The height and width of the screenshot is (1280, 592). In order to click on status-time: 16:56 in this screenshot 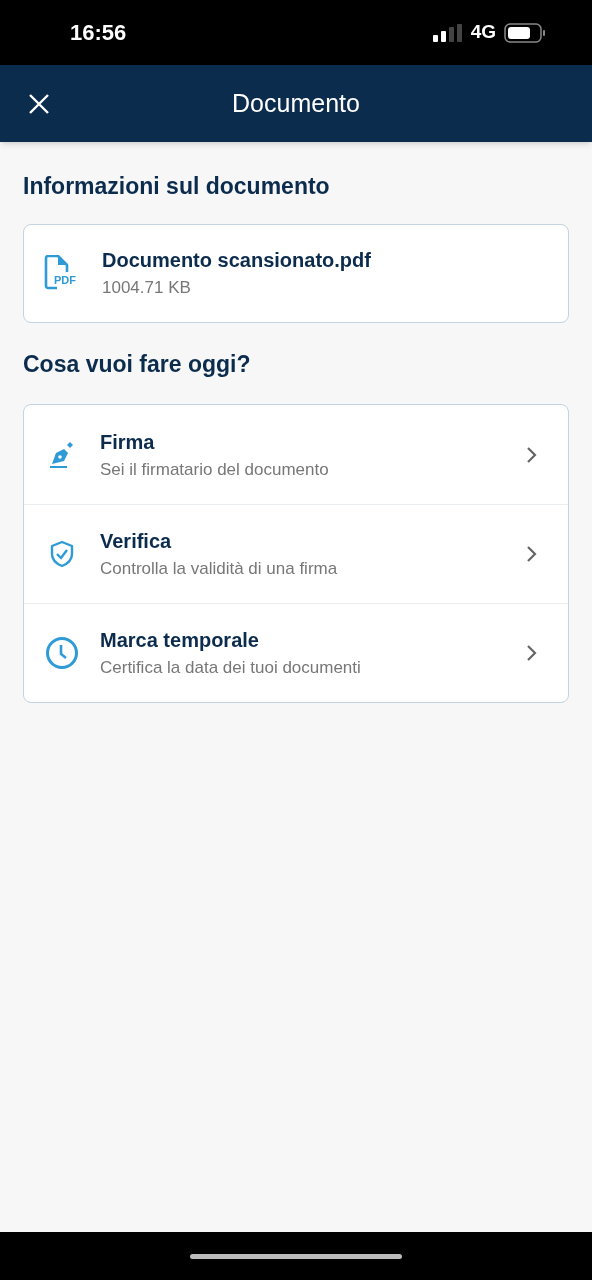, I will do `click(98, 33)`.